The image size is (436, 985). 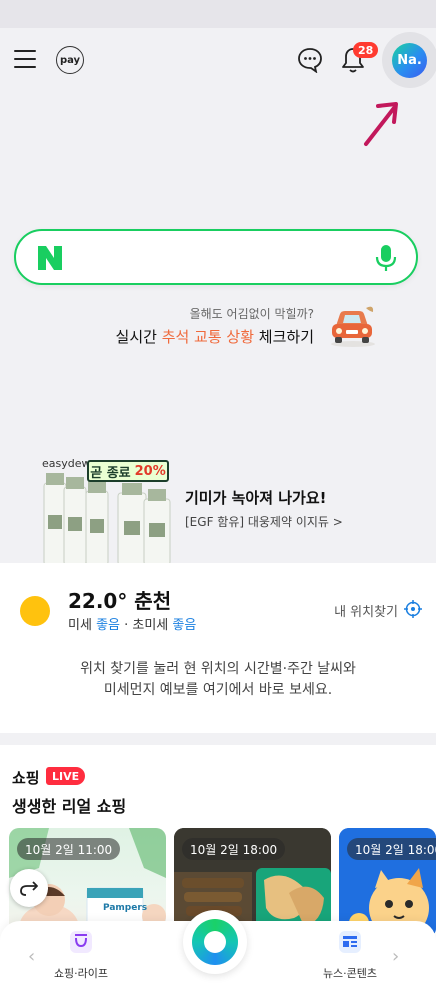 What do you see at coordinates (35, 611) in the screenshot?
I see `sun-icon` at bounding box center [35, 611].